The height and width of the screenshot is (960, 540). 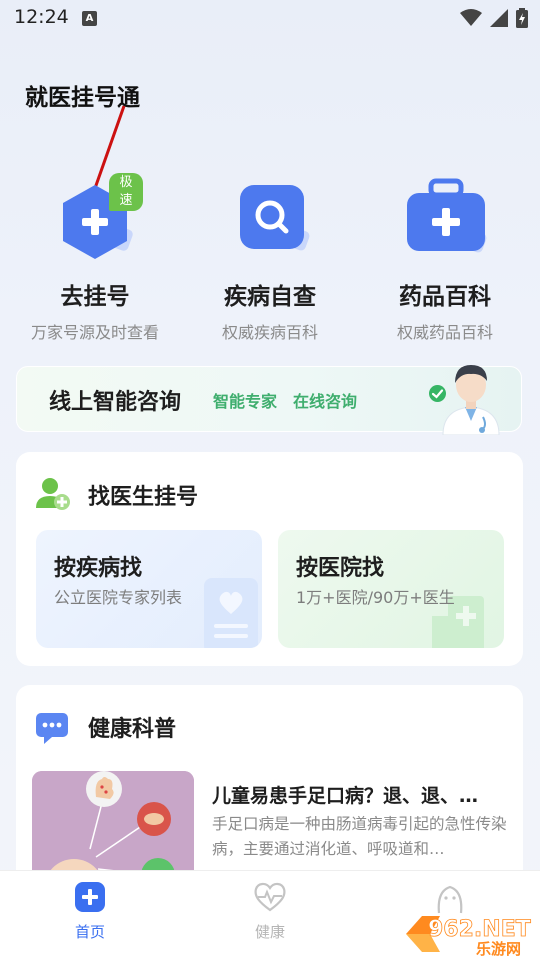 I want to click on hospital-plus-icon: 极速, so click(x=95, y=222).